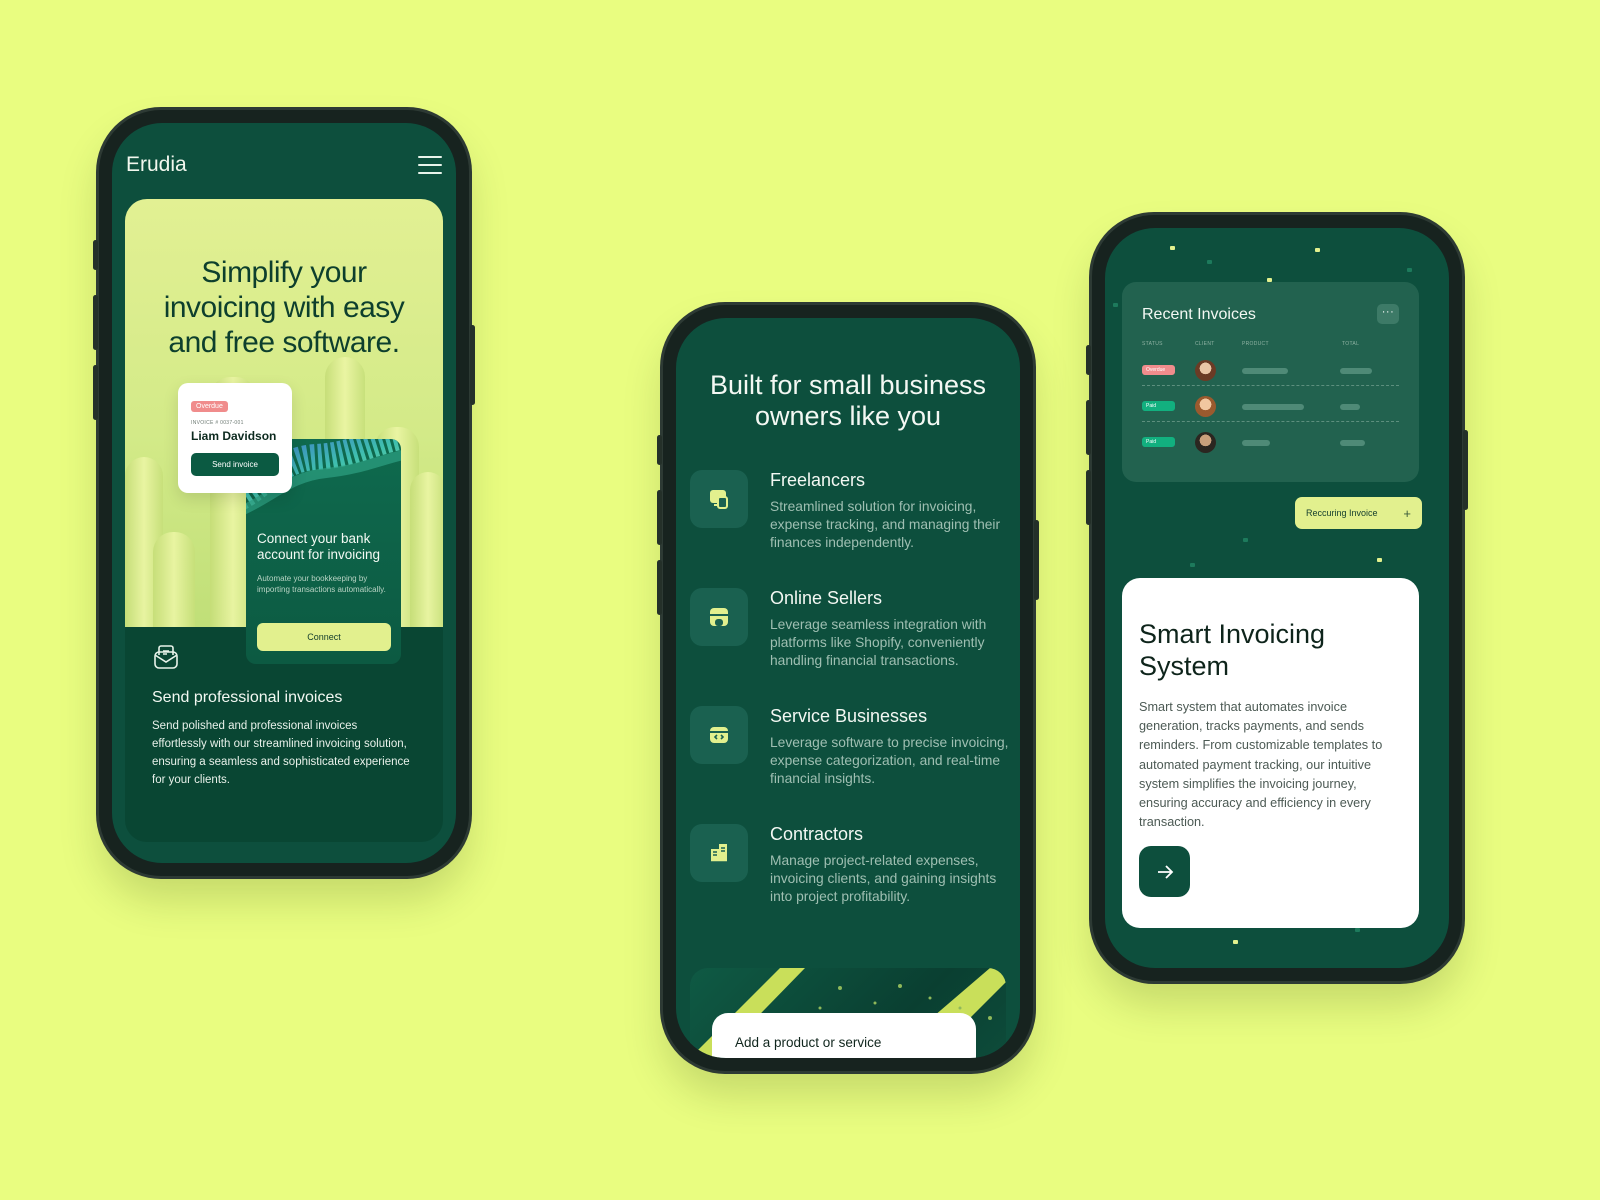 The width and height of the screenshot is (1600, 1200). What do you see at coordinates (217, 423) in the screenshot?
I see `invoice-number: INVOICE # 0037-001` at bounding box center [217, 423].